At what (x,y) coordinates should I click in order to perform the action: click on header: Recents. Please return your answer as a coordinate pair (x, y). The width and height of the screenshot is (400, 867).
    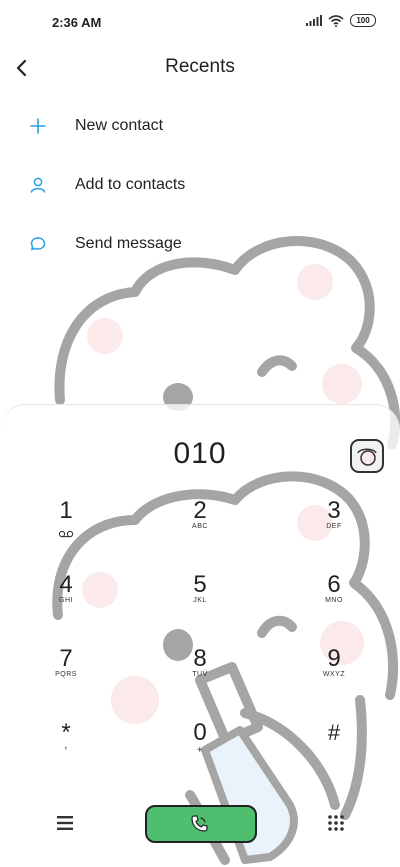
    Looking at the image, I should click on (200, 68).